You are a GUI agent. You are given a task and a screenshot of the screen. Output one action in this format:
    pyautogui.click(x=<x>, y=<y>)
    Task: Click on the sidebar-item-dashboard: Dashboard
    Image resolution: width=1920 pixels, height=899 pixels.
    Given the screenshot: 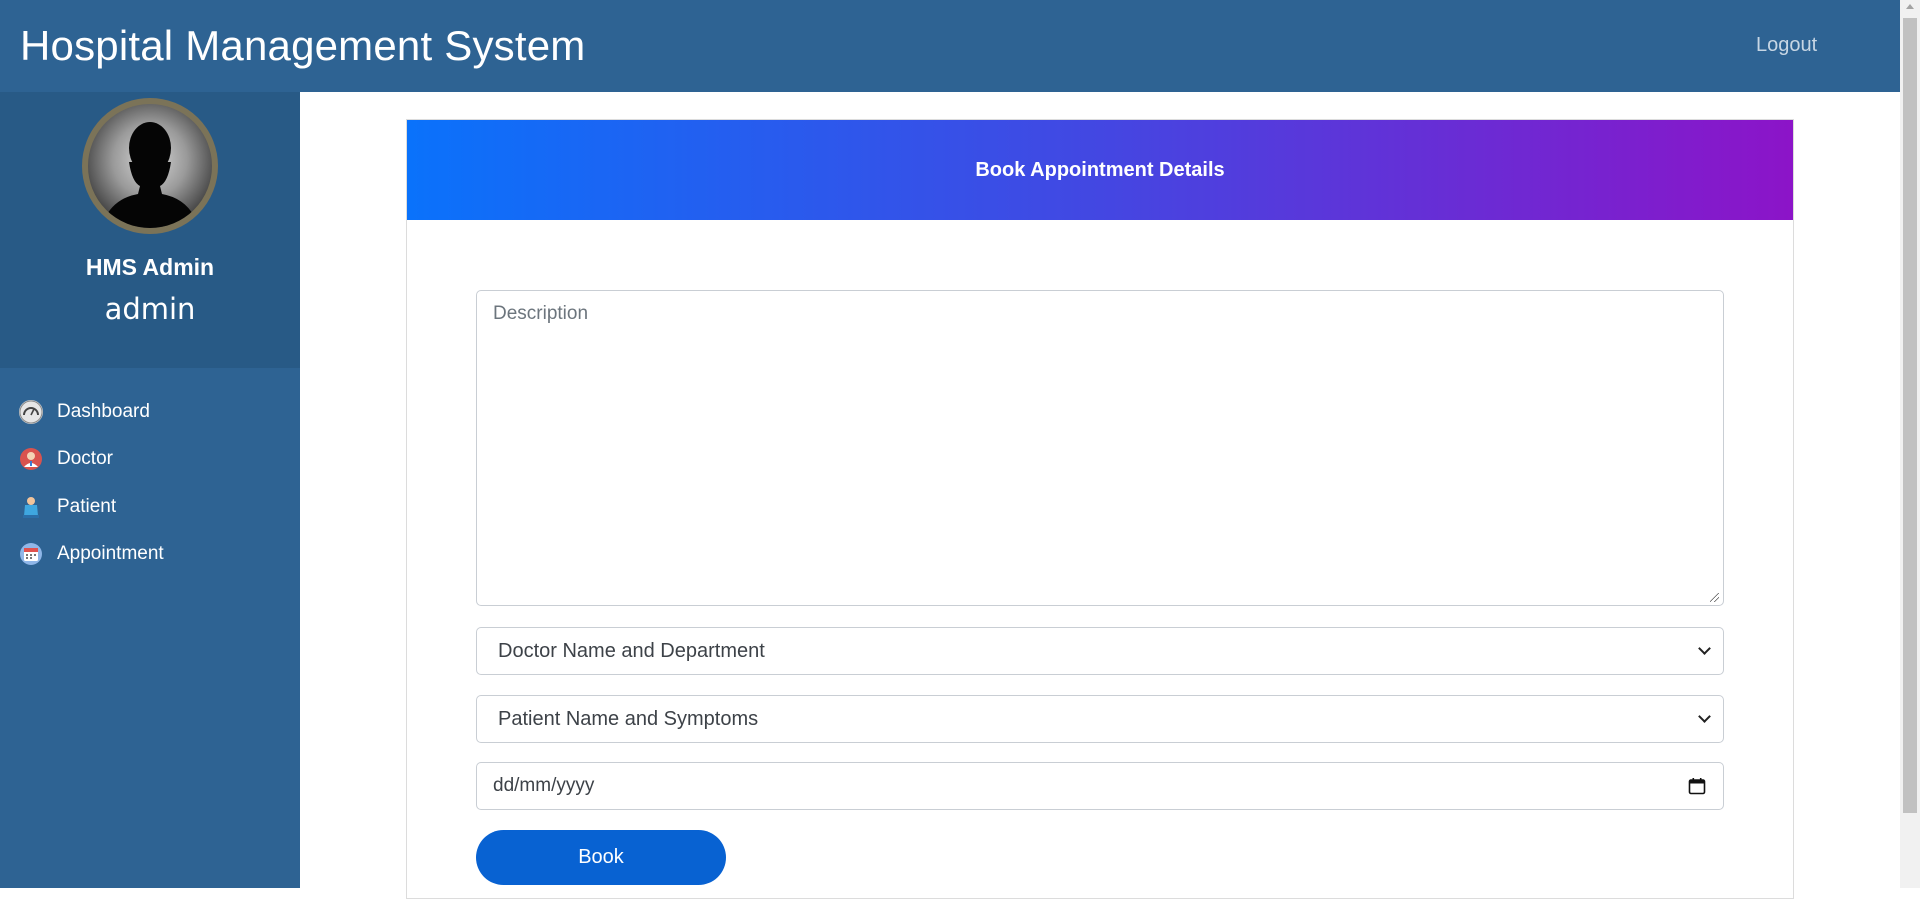 What is the action you would take?
    pyautogui.click(x=150, y=412)
    